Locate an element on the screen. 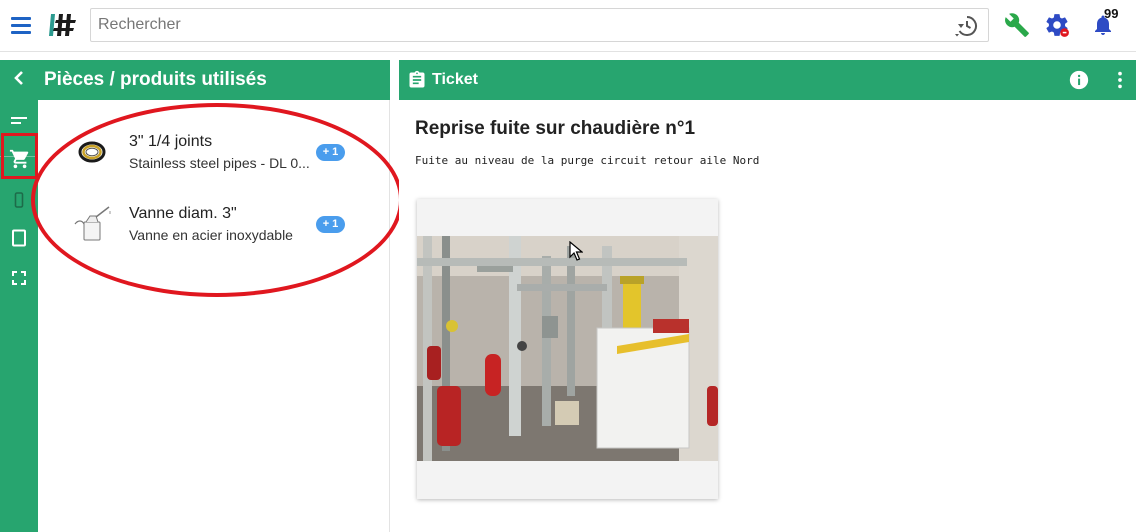 The image size is (1136, 532). oil-can-icon is located at coordinates (92, 223).